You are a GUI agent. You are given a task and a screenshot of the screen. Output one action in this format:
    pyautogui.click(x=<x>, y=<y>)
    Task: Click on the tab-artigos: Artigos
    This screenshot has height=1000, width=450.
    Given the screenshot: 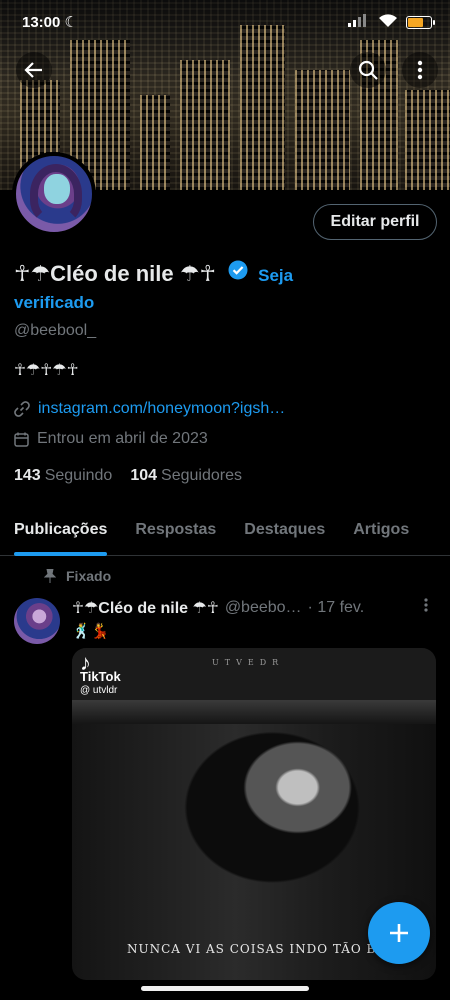 What is the action you would take?
    pyautogui.click(x=381, y=530)
    